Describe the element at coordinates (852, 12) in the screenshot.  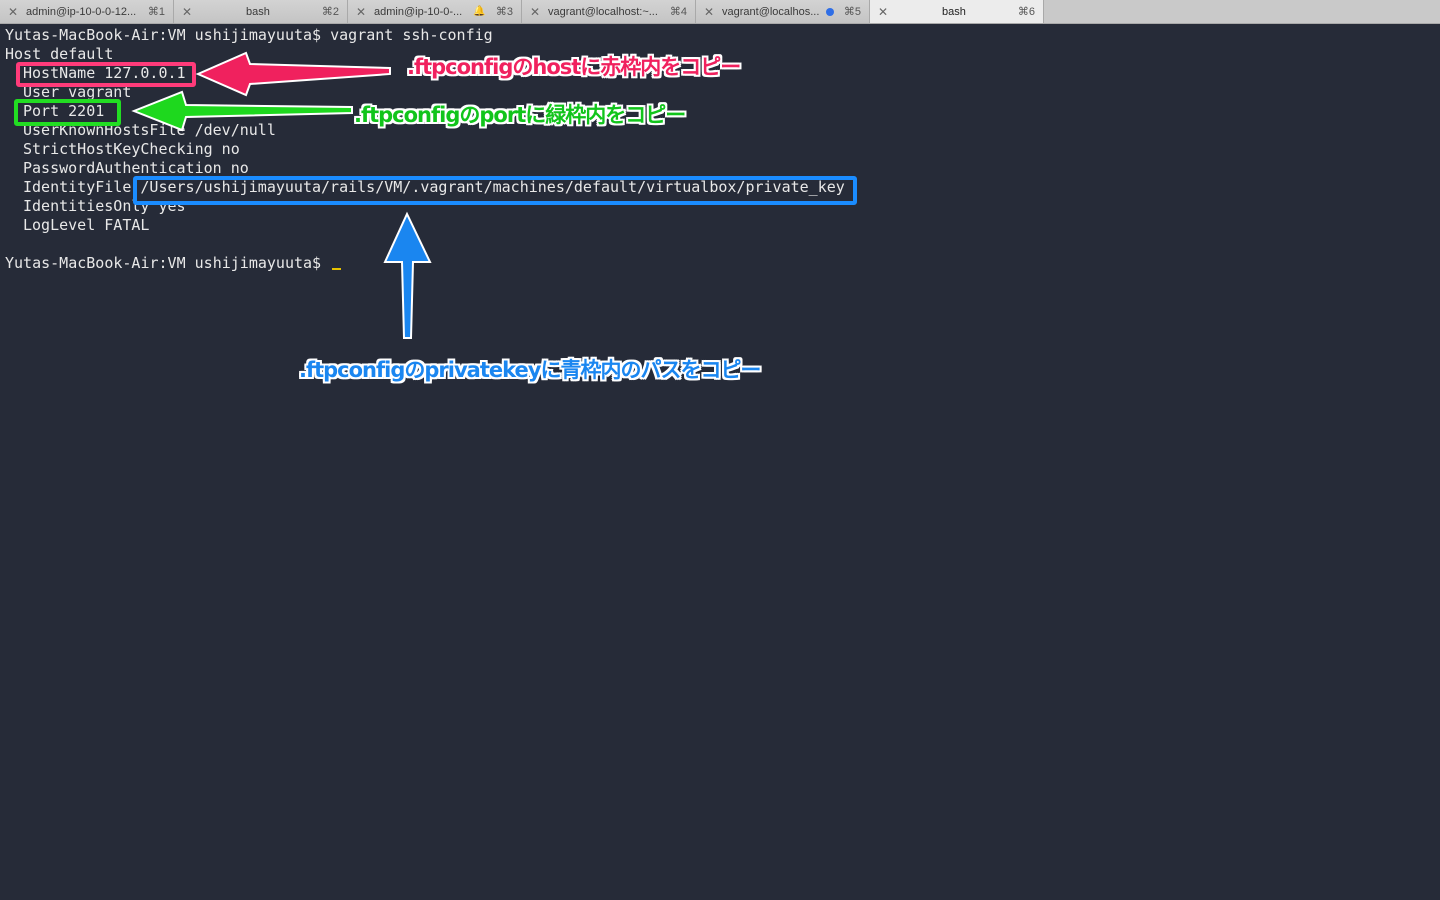
I see `tab-shortcut: ⌘5` at that location.